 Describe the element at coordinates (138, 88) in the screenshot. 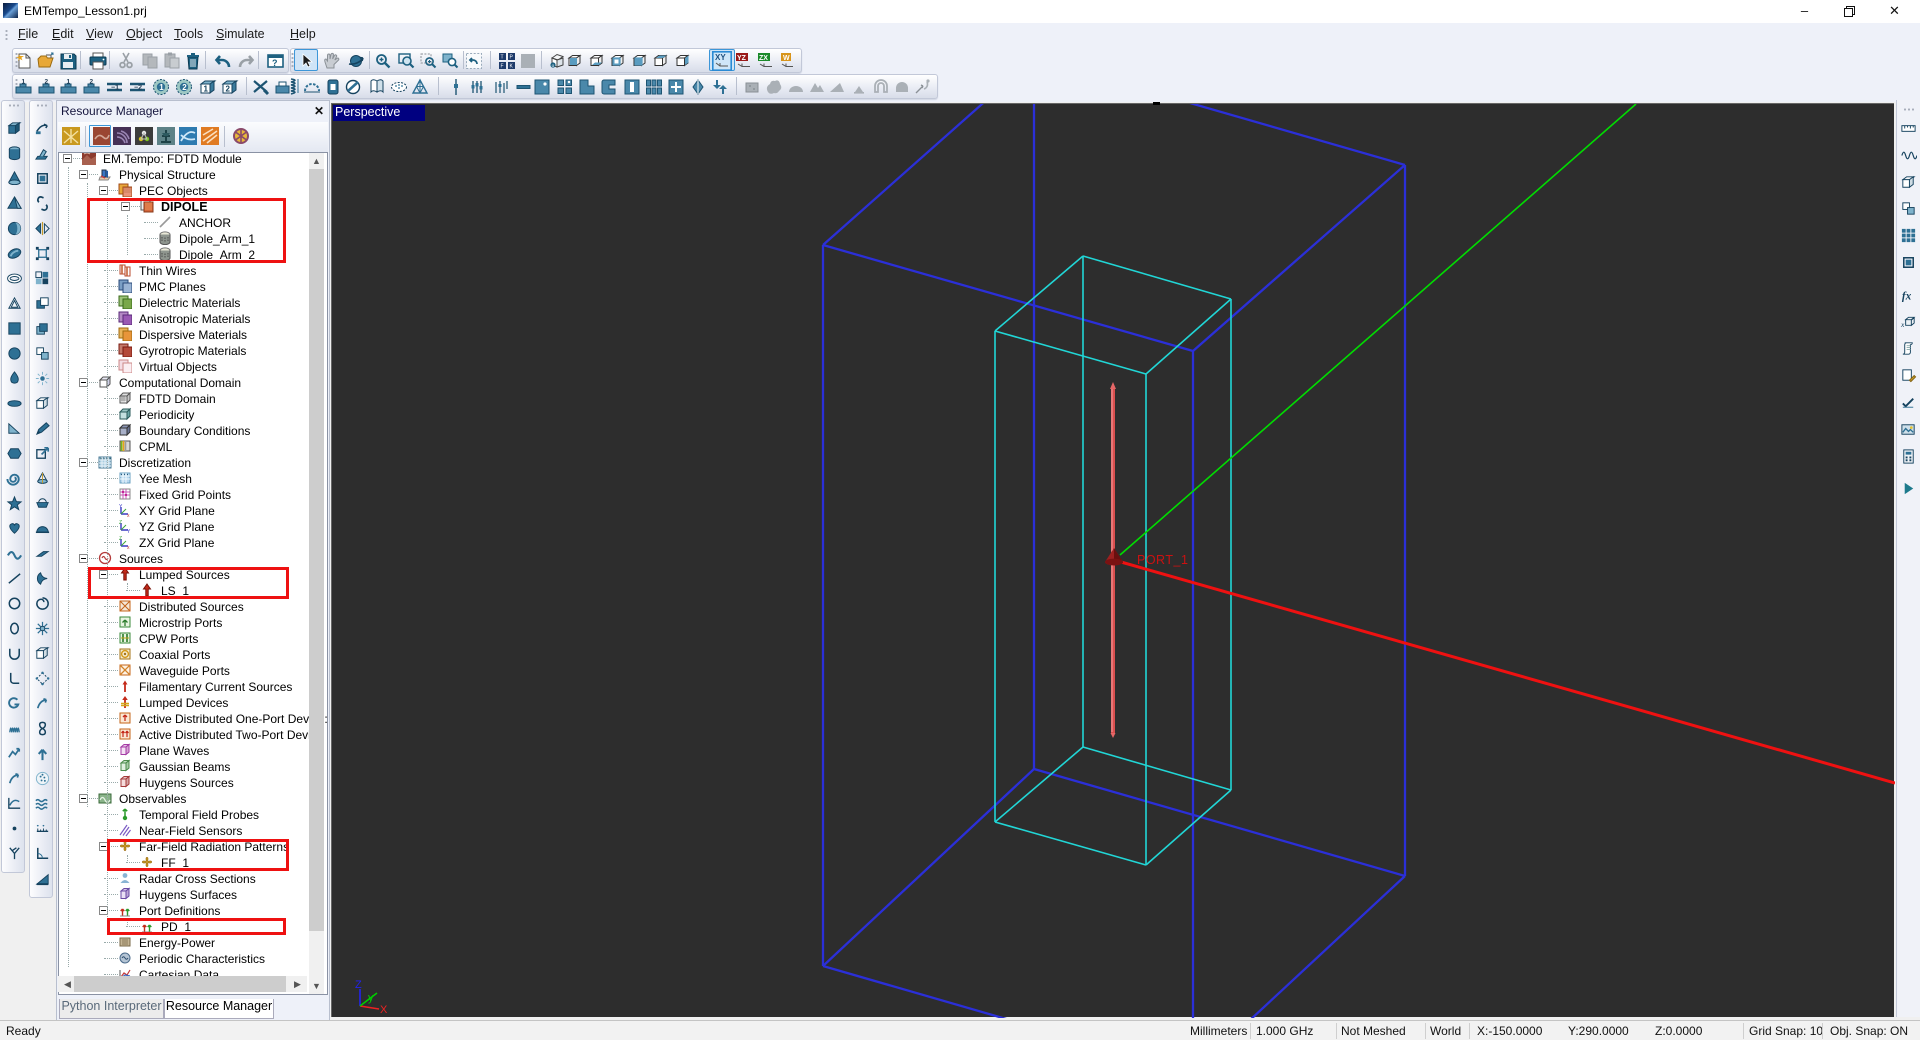

I see `svg-text: −2` at that location.